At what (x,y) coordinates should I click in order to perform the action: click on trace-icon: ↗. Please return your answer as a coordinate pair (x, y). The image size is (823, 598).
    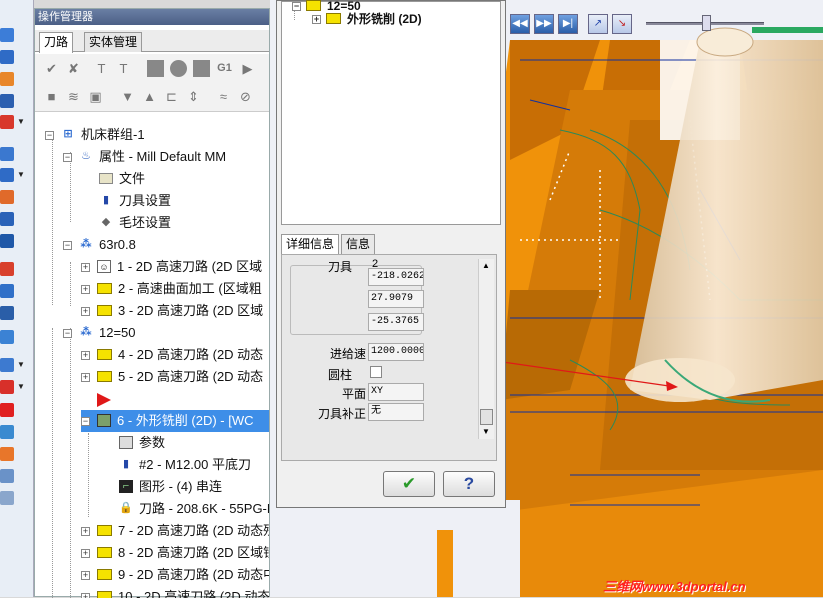
    Looking at the image, I should click on (598, 24).